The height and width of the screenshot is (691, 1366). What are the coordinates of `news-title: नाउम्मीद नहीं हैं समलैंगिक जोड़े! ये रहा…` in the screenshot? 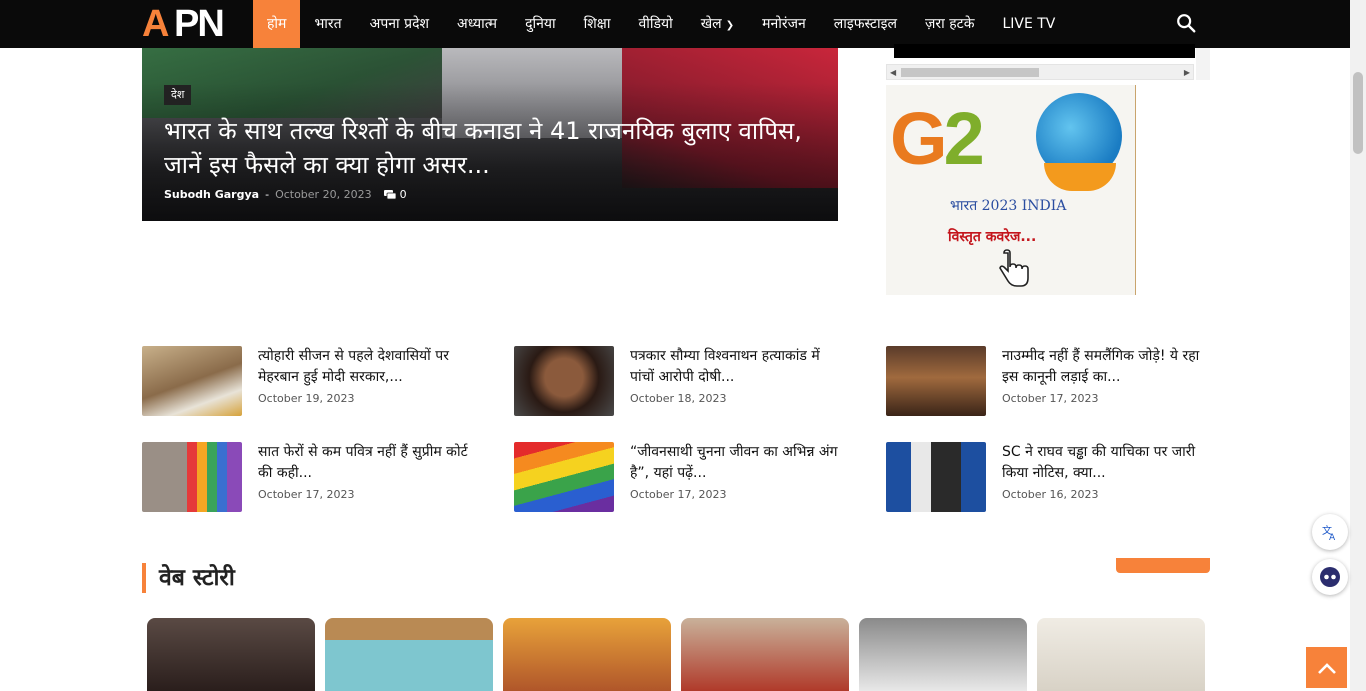 It's located at (1107, 367).